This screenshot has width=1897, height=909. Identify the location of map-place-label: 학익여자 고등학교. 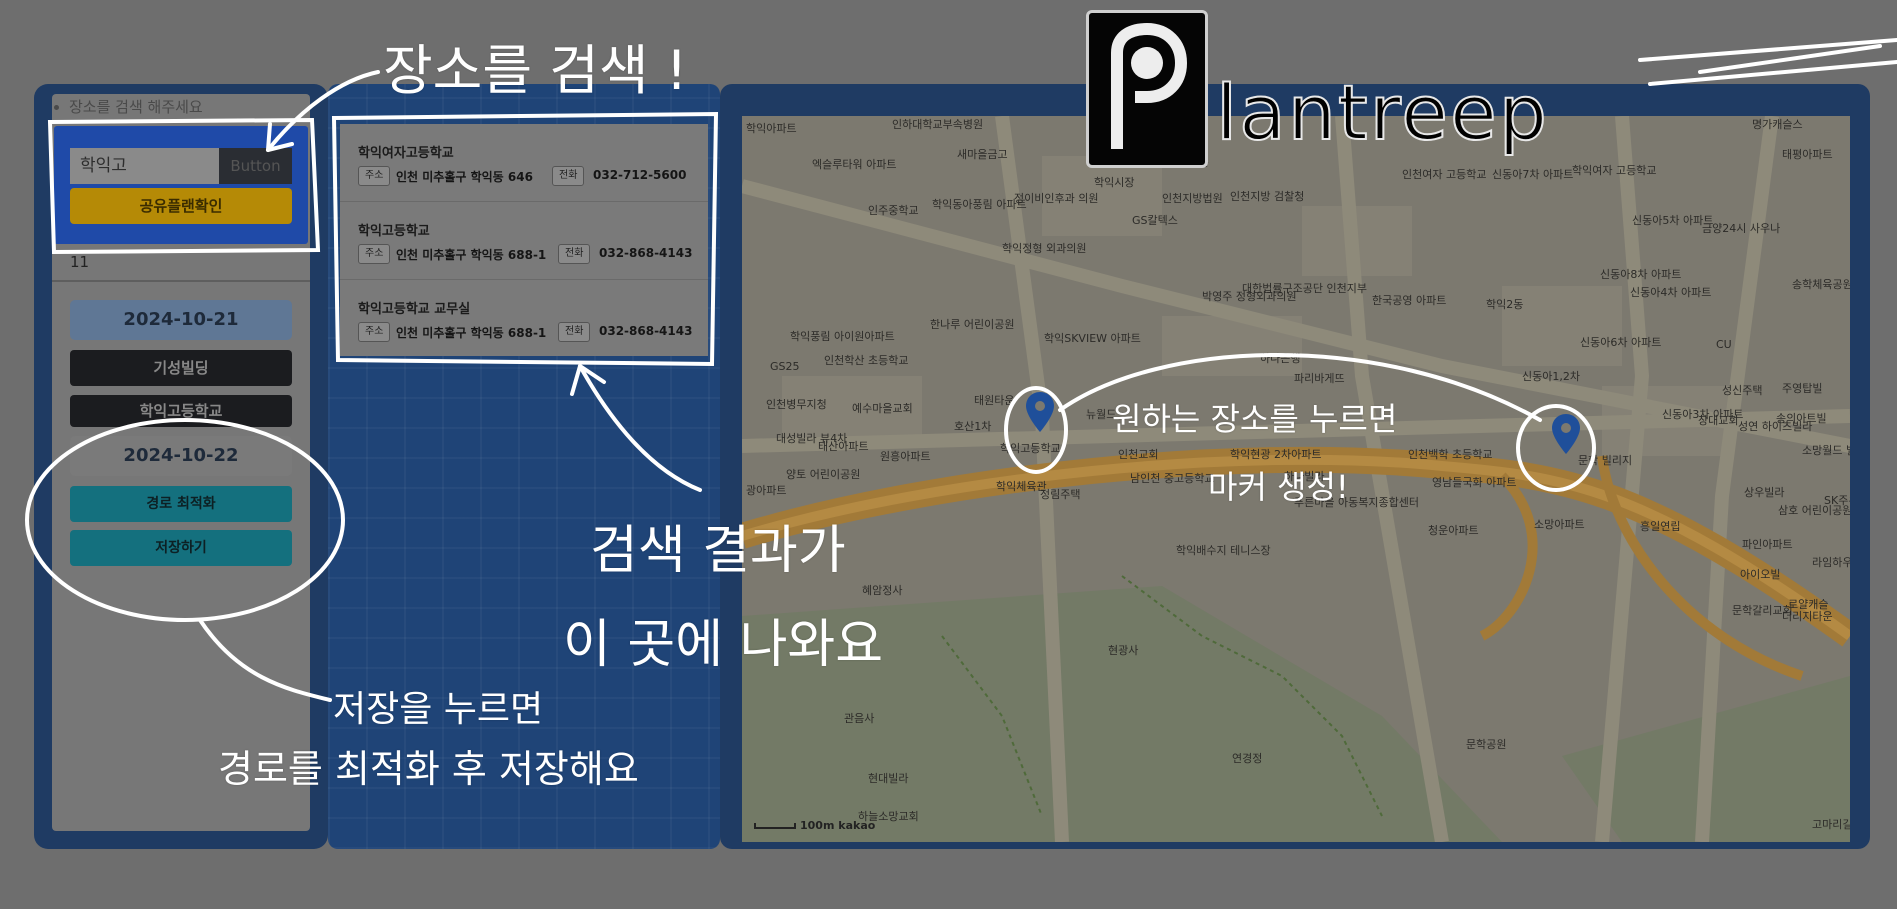
(1614, 170).